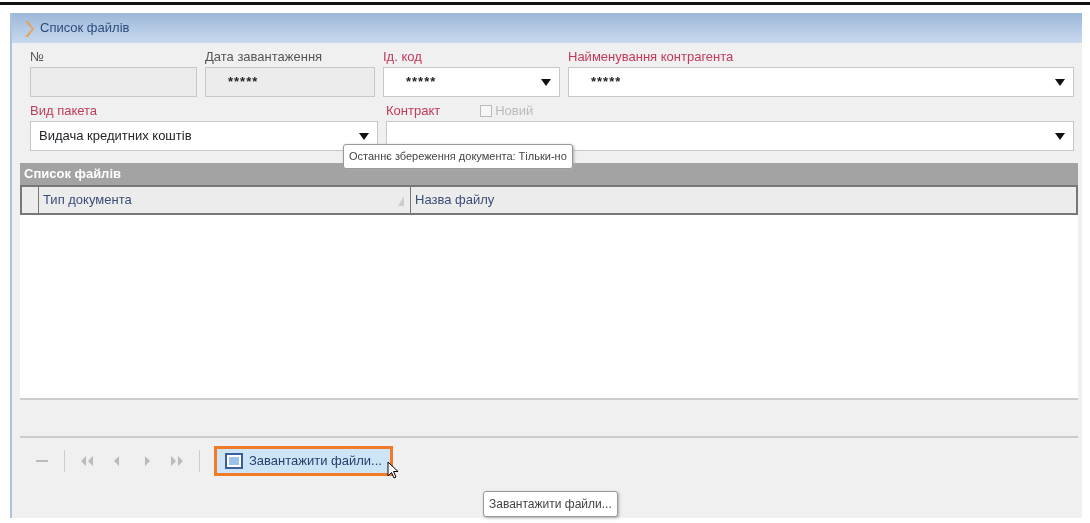  What do you see at coordinates (290, 82) in the screenshot?
I see `input-field: *****` at bounding box center [290, 82].